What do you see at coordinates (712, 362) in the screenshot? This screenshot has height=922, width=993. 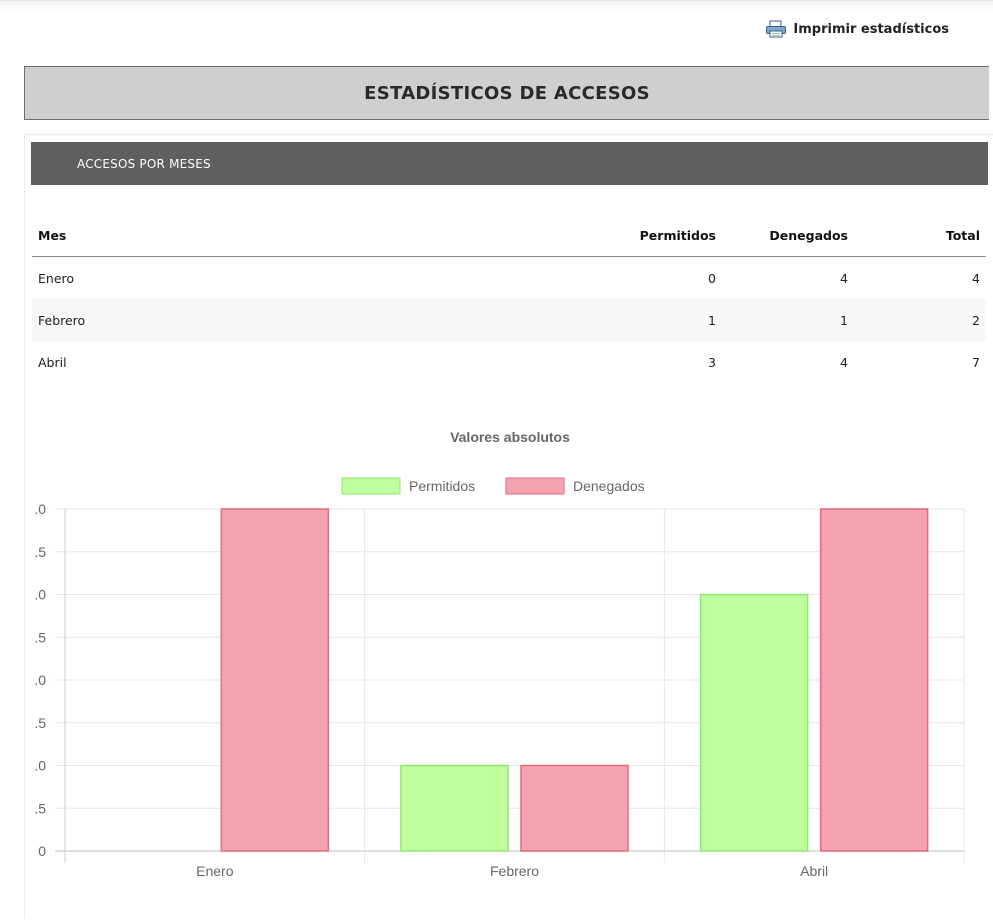 I see `cell-permitidos: 3` at bounding box center [712, 362].